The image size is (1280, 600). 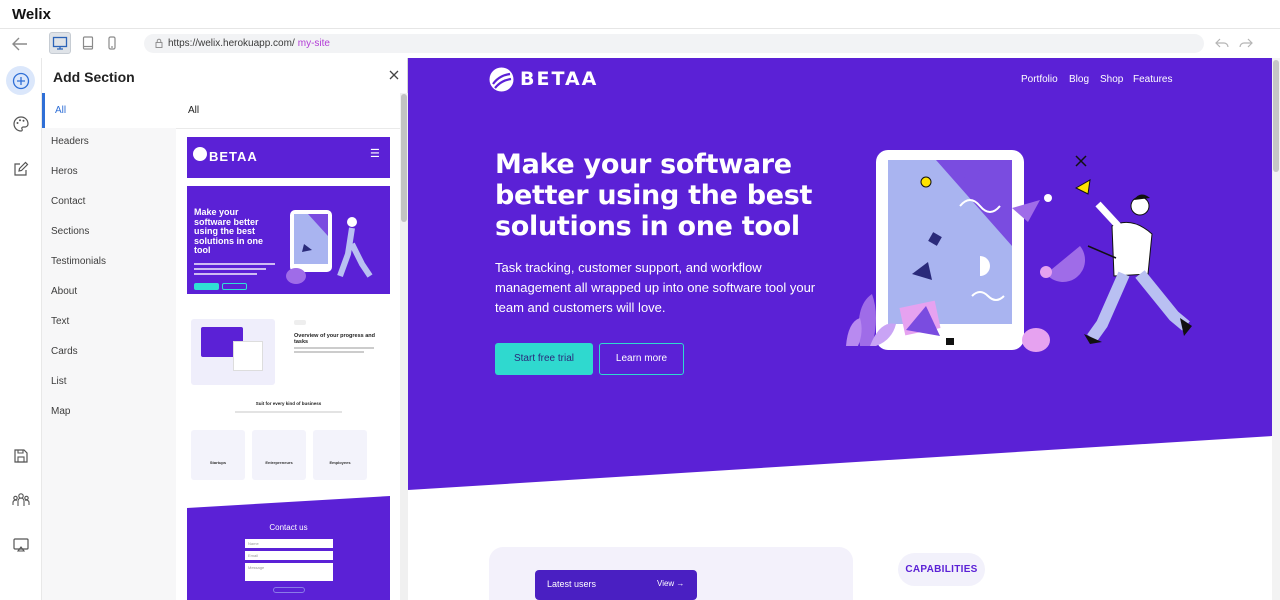 What do you see at coordinates (109, 110) in the screenshot?
I see `category-all: All` at bounding box center [109, 110].